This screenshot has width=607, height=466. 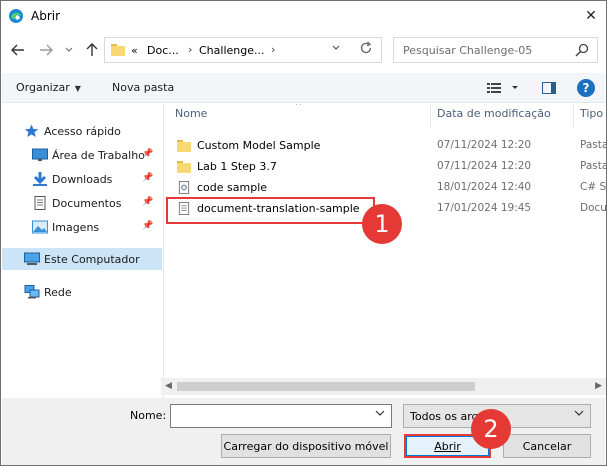 What do you see at coordinates (232, 187) in the screenshot?
I see `file-name: code sample` at bounding box center [232, 187].